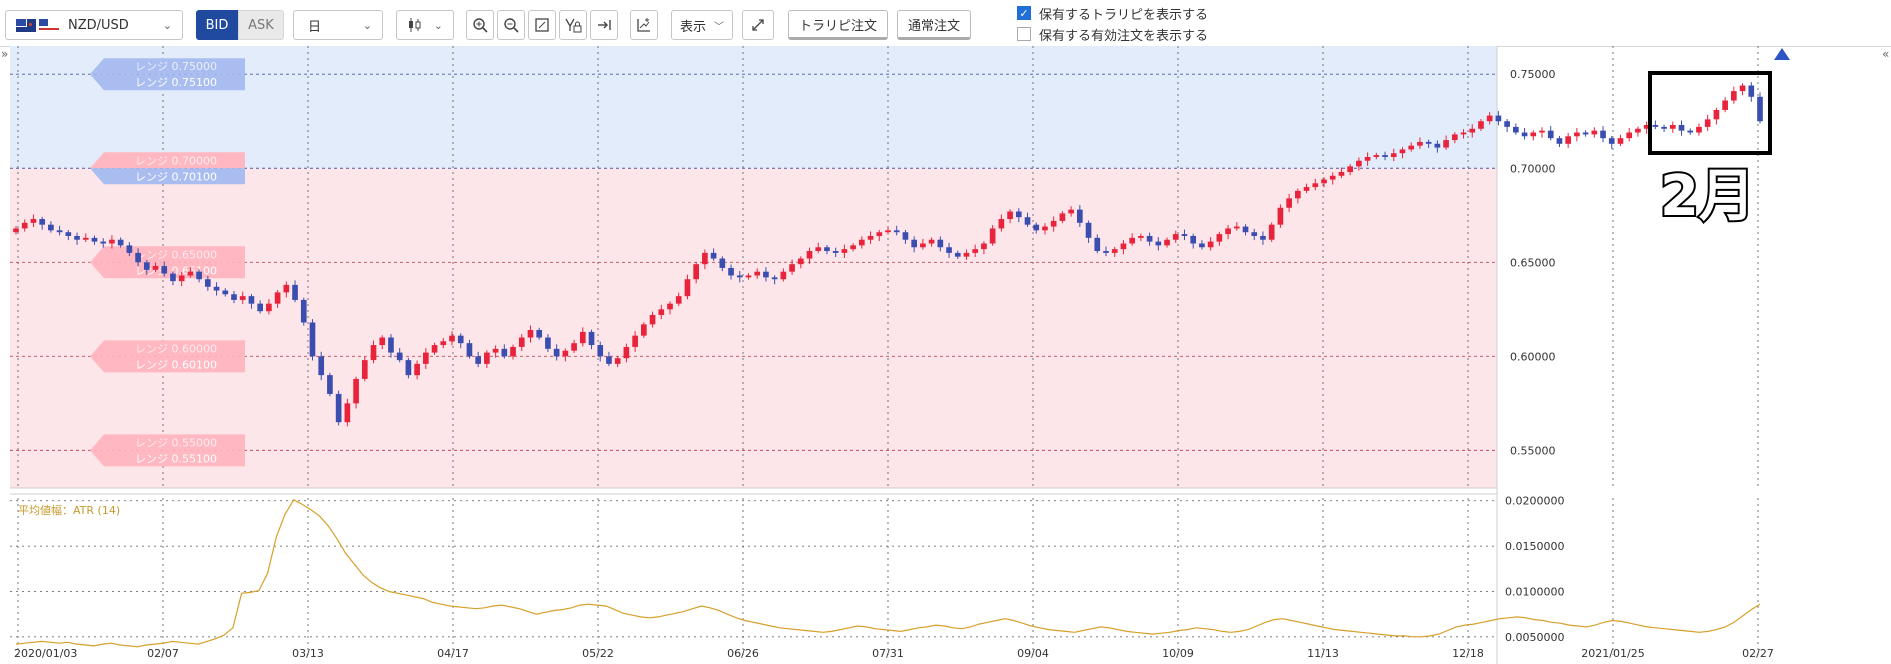  What do you see at coordinates (1710, 113) in the screenshot?
I see `annotation-box` at bounding box center [1710, 113].